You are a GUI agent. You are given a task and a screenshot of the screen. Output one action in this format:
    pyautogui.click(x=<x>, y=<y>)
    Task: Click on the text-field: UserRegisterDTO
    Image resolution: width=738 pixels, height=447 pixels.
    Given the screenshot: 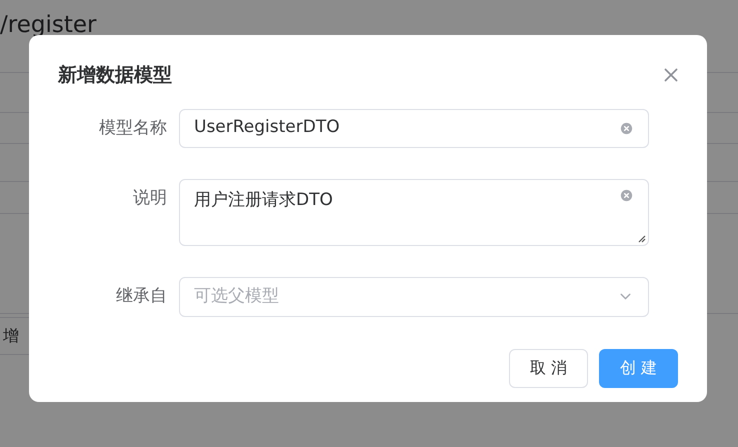 What is the action you would take?
    pyautogui.click(x=414, y=128)
    